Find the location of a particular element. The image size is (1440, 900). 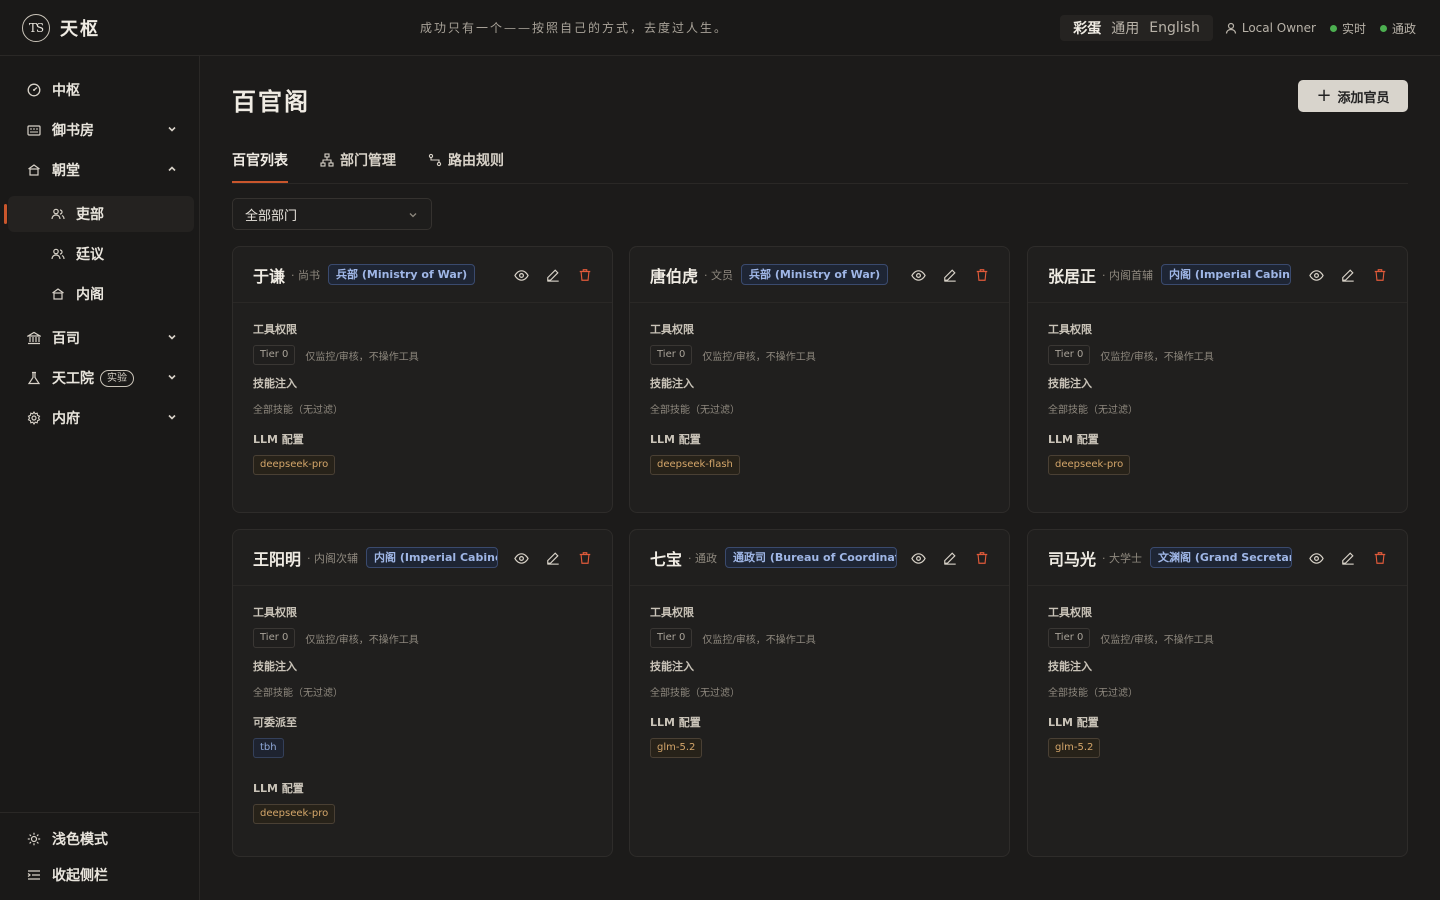

official-name: 七宝 is located at coordinates (666, 559).